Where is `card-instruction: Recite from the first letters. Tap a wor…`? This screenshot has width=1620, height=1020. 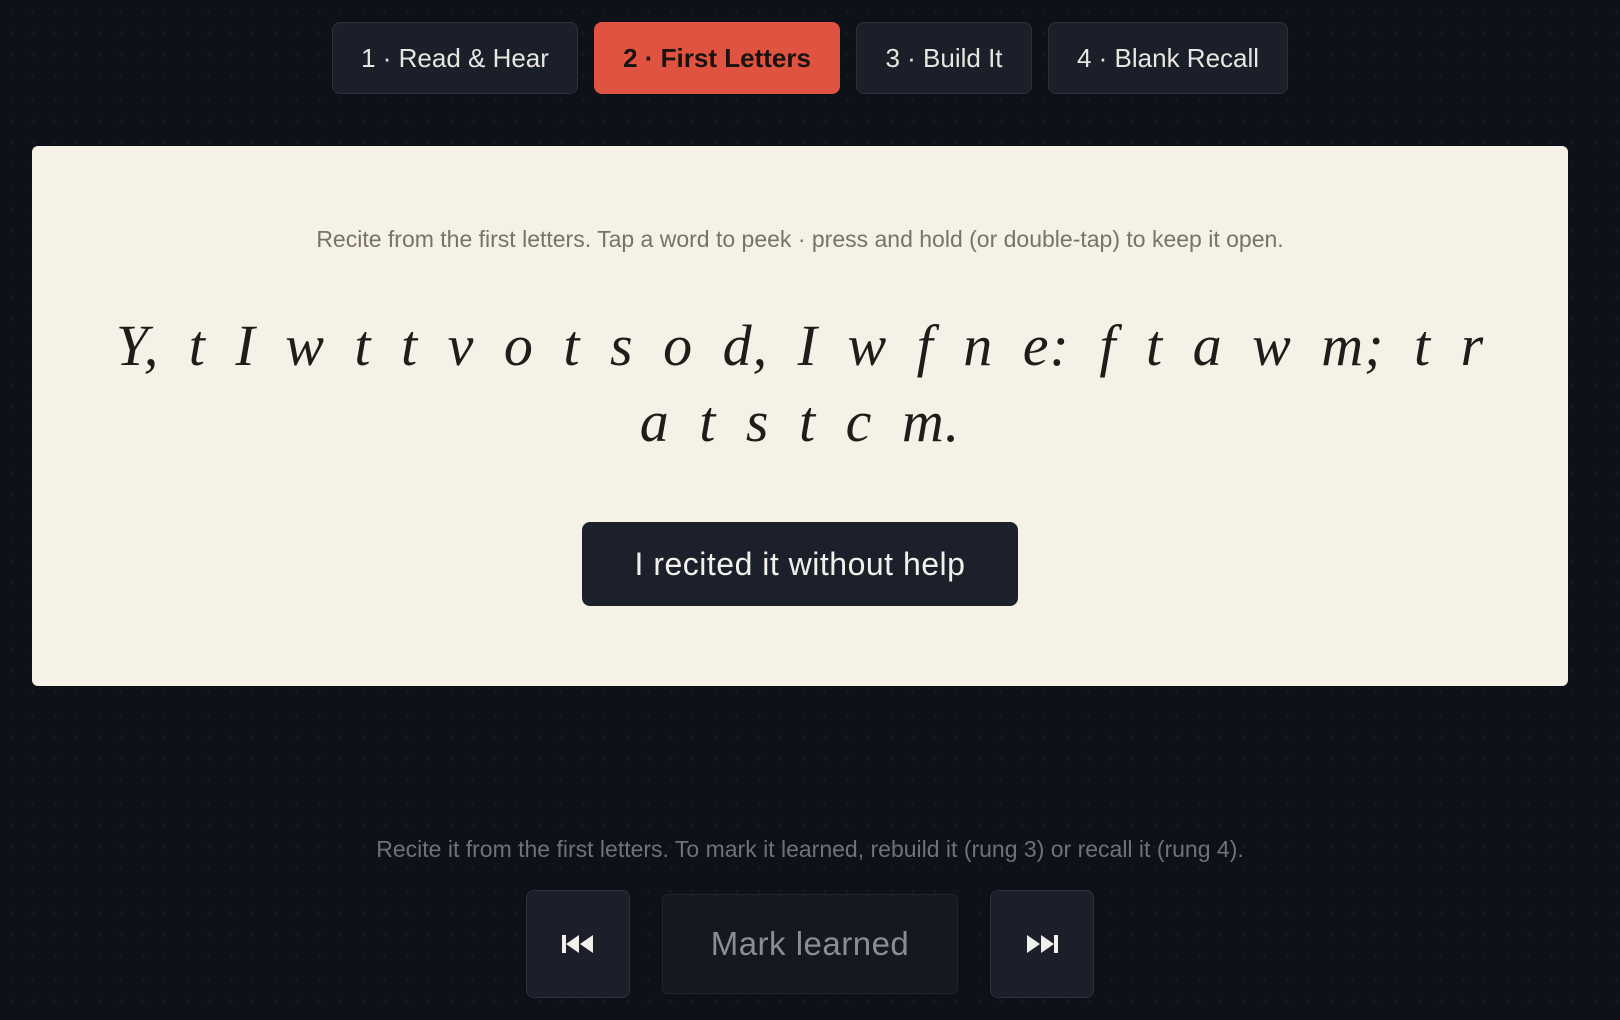 card-instruction: Recite from the first letters. Tap a wor… is located at coordinates (800, 239).